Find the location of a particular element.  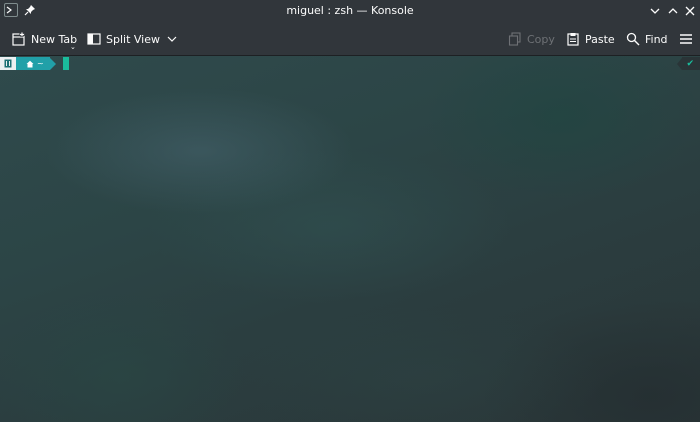

paste-button: Paste is located at coordinates (590, 39).